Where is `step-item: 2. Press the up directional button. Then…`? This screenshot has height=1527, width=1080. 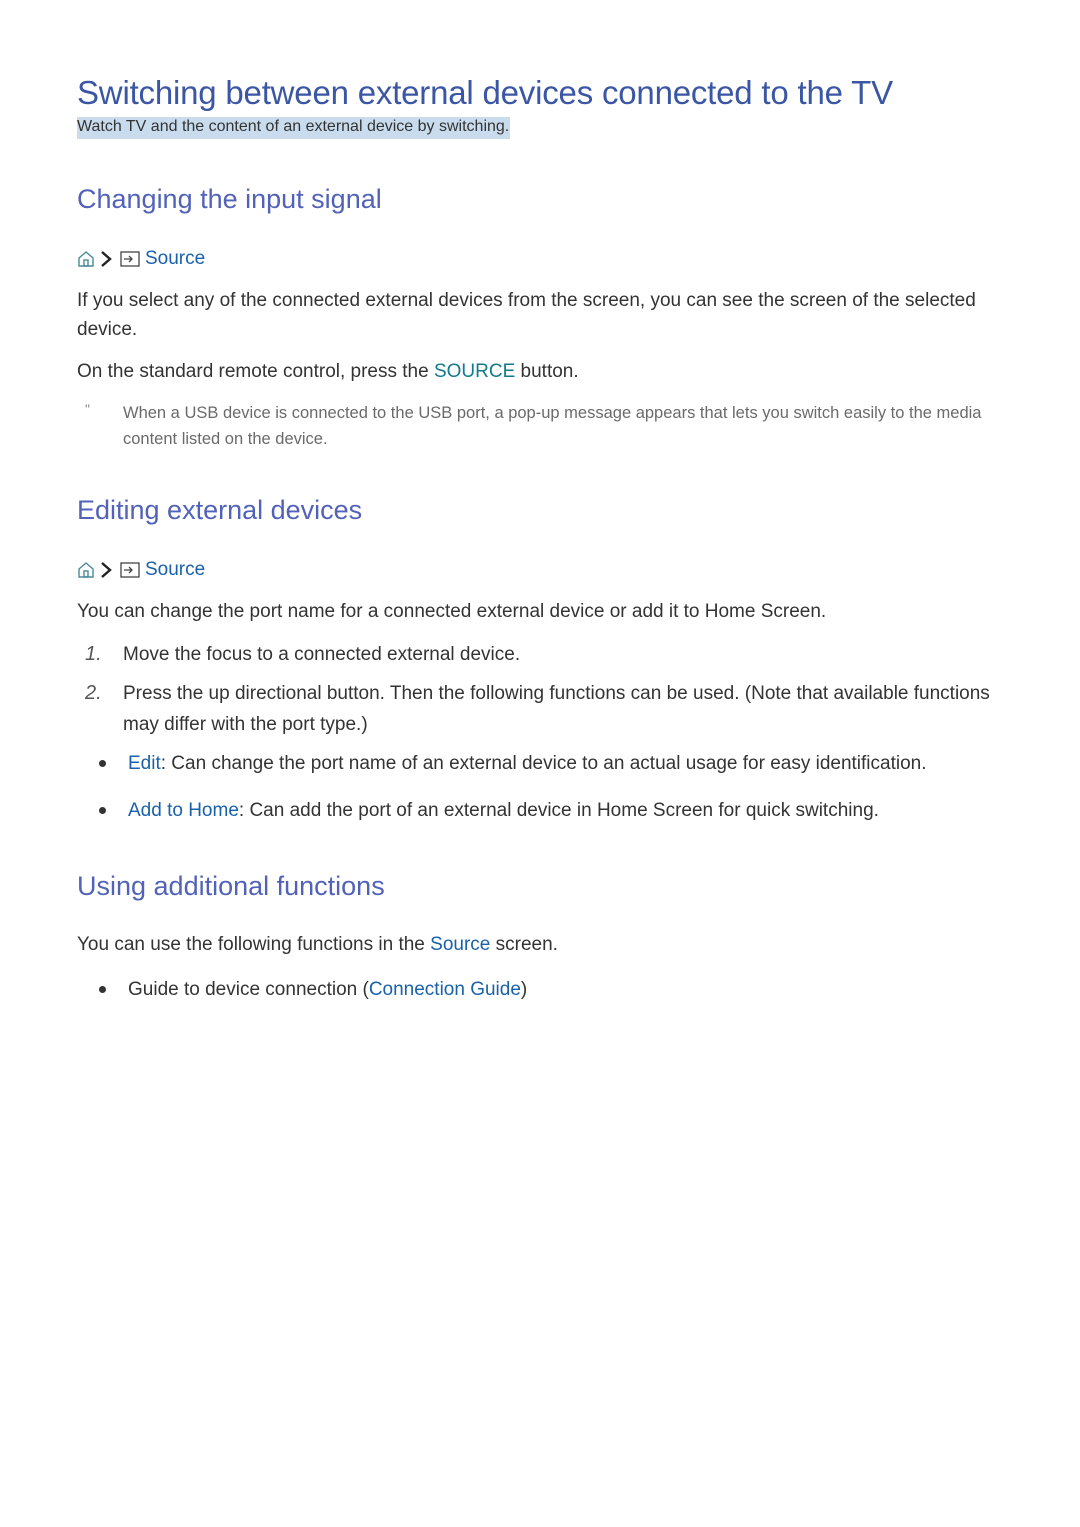 step-item: 2. Press the up directional button. Then… is located at coordinates (542, 709).